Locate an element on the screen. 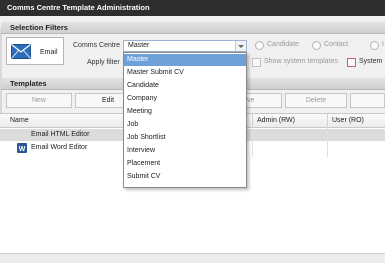 This screenshot has width=385, height=263. dropdown-option: Meeting is located at coordinates (185, 112).